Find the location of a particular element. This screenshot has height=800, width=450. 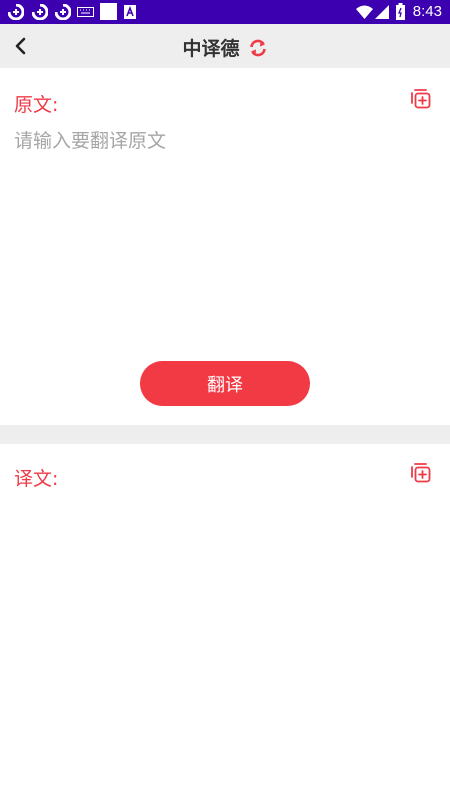

source-label: 原文: is located at coordinates (36, 105).